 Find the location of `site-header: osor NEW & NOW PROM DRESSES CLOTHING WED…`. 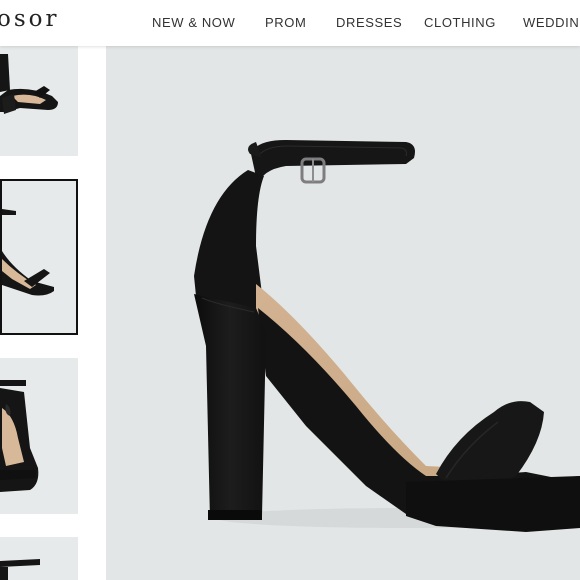

site-header: osor NEW & NOW PROM DRESSES CLOTHING WED… is located at coordinates (290, 23).